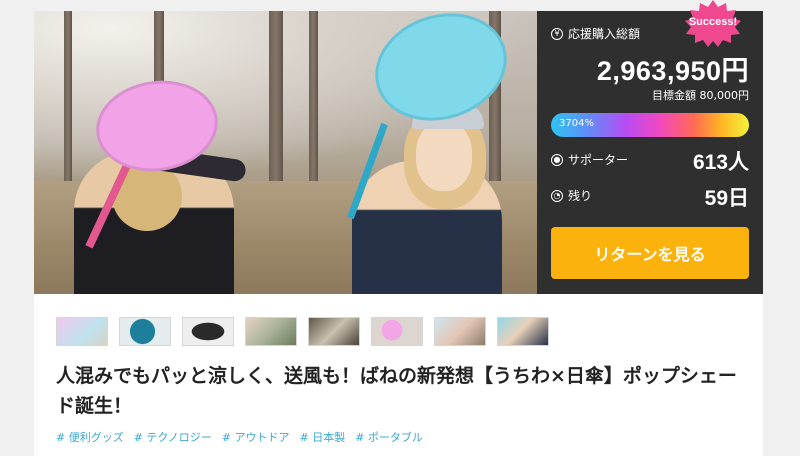  I want to click on tag-list: # 便利グッズ # テクノロジー # アウトドア # 日本製 # ポータブル, so click(239, 437).